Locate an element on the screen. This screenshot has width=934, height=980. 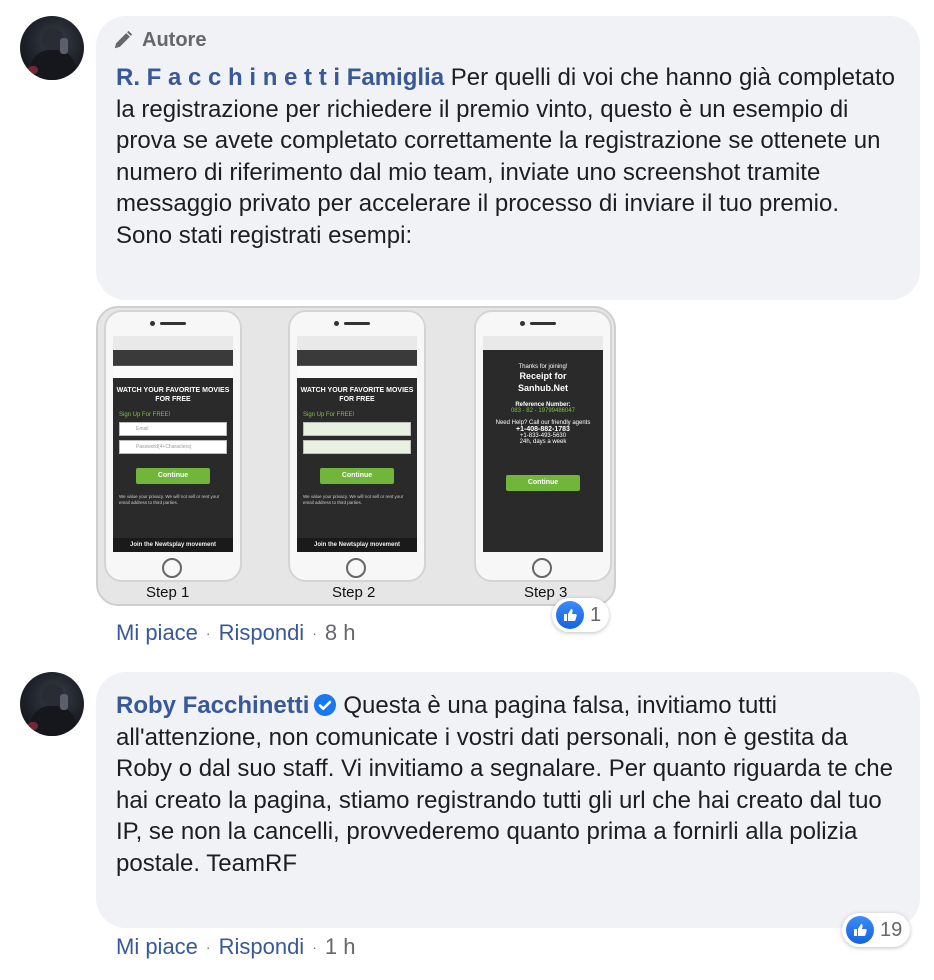
reaction-count: 19 is located at coordinates (876, 930).